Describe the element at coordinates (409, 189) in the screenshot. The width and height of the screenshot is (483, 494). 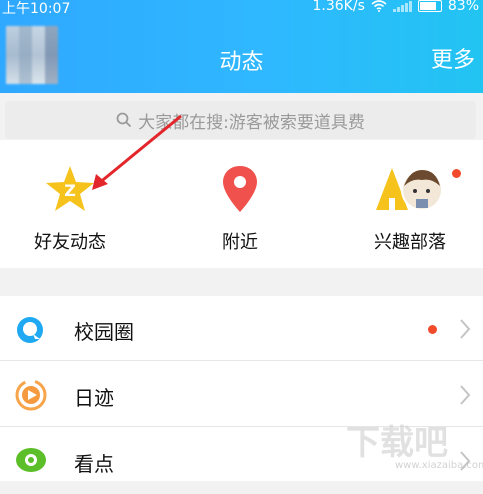
I see `tribe-icon` at that location.